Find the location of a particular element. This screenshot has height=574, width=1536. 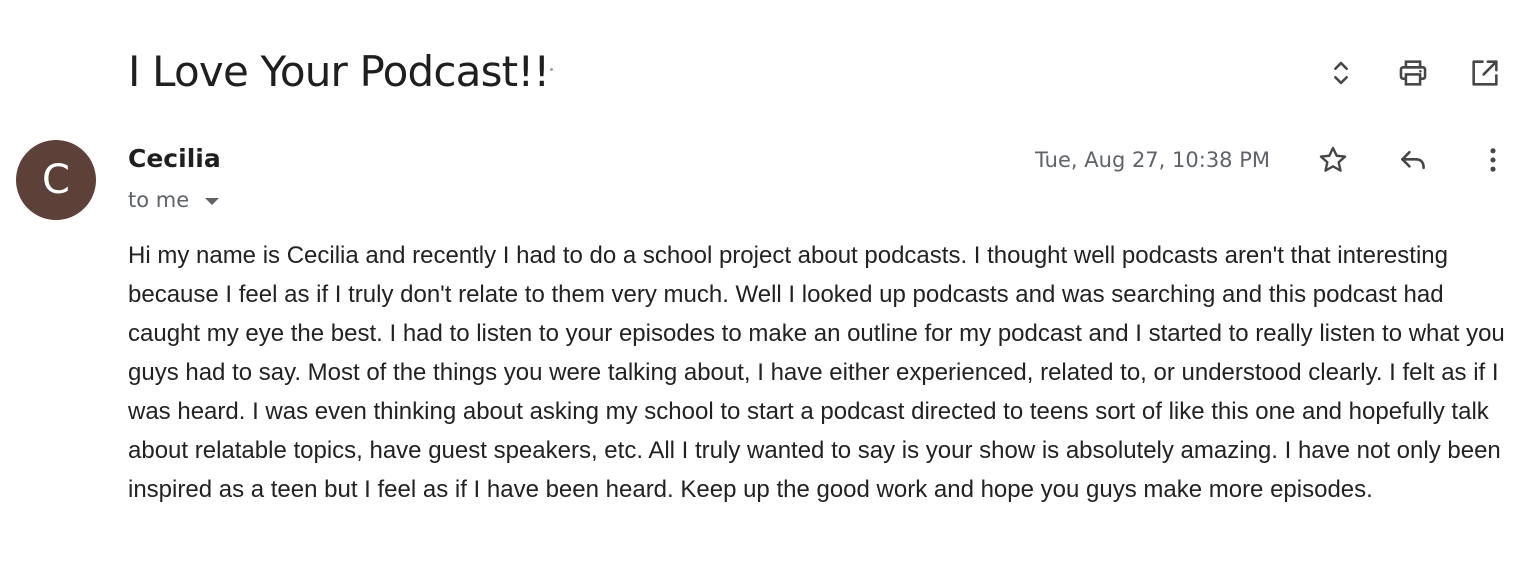

sender-avatar: C is located at coordinates (56, 180).